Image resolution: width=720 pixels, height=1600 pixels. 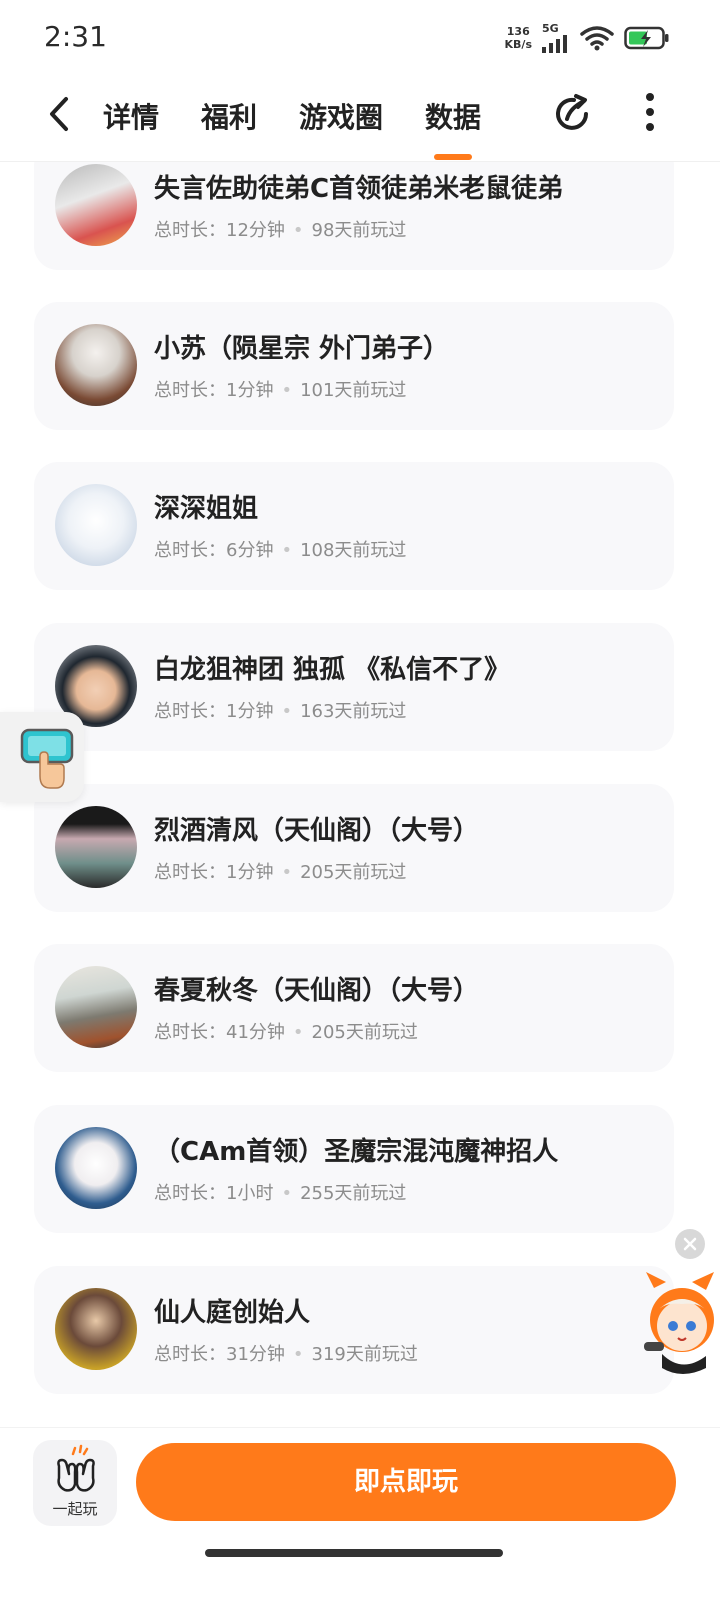 I want to click on player-name: 烈酒清风（天仙阁）（大号）, so click(x=317, y=831).